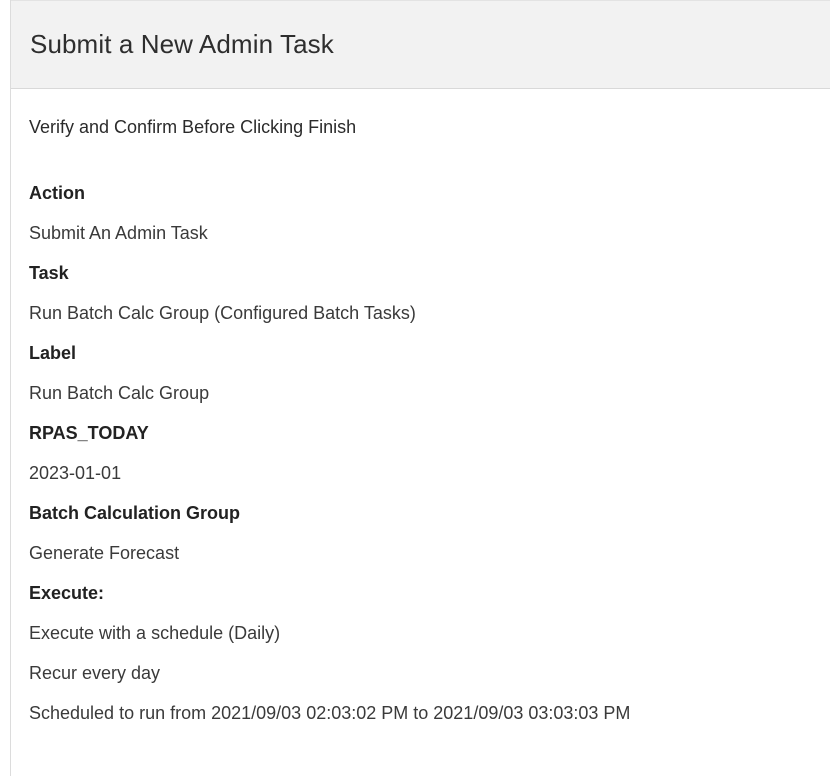  Describe the element at coordinates (182, 44) in the screenshot. I see `dialog-title: Submit a New Admin Task` at that location.